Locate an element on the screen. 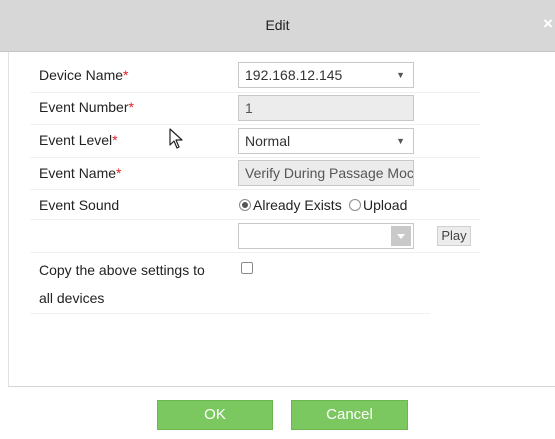  device-name-label: Device Name* is located at coordinates (83, 75).